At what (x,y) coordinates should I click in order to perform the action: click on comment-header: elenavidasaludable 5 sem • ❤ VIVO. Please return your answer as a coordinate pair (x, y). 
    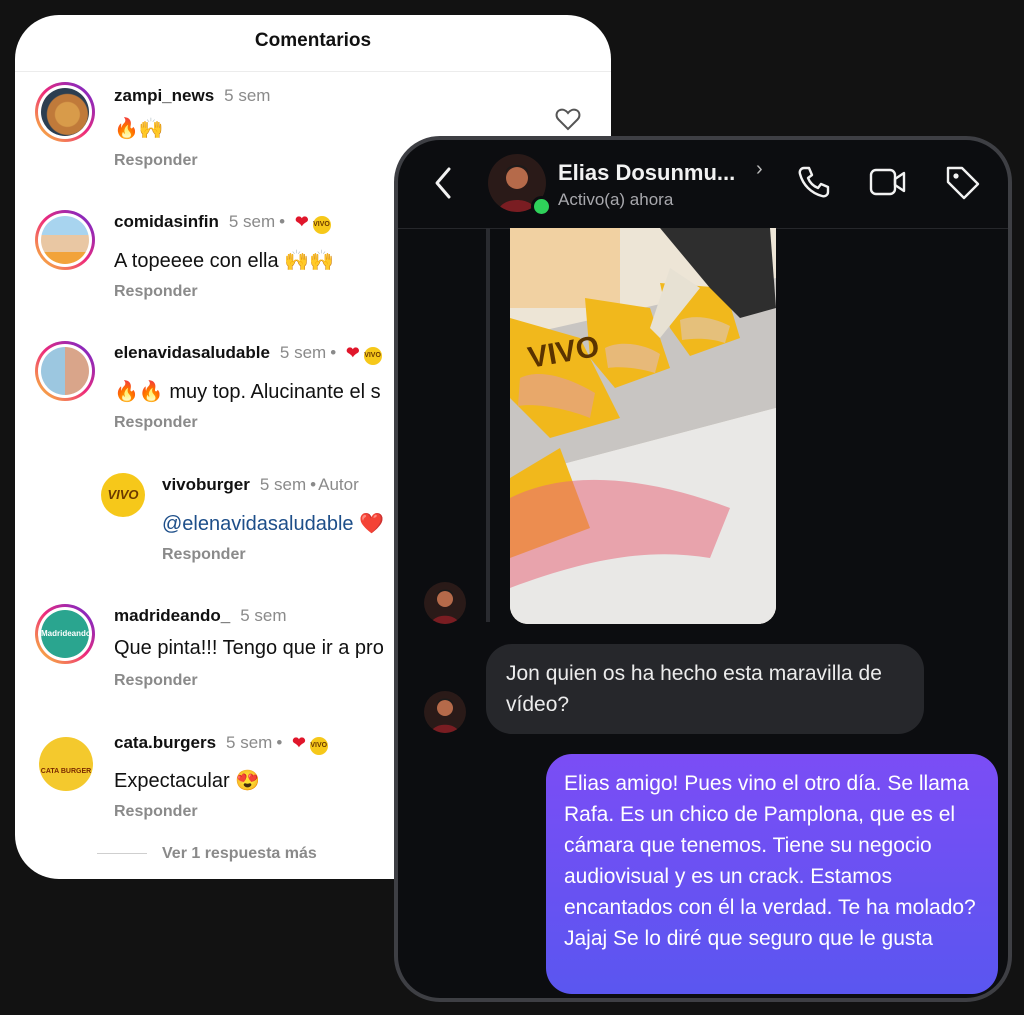
    Looking at the image, I should click on (248, 354).